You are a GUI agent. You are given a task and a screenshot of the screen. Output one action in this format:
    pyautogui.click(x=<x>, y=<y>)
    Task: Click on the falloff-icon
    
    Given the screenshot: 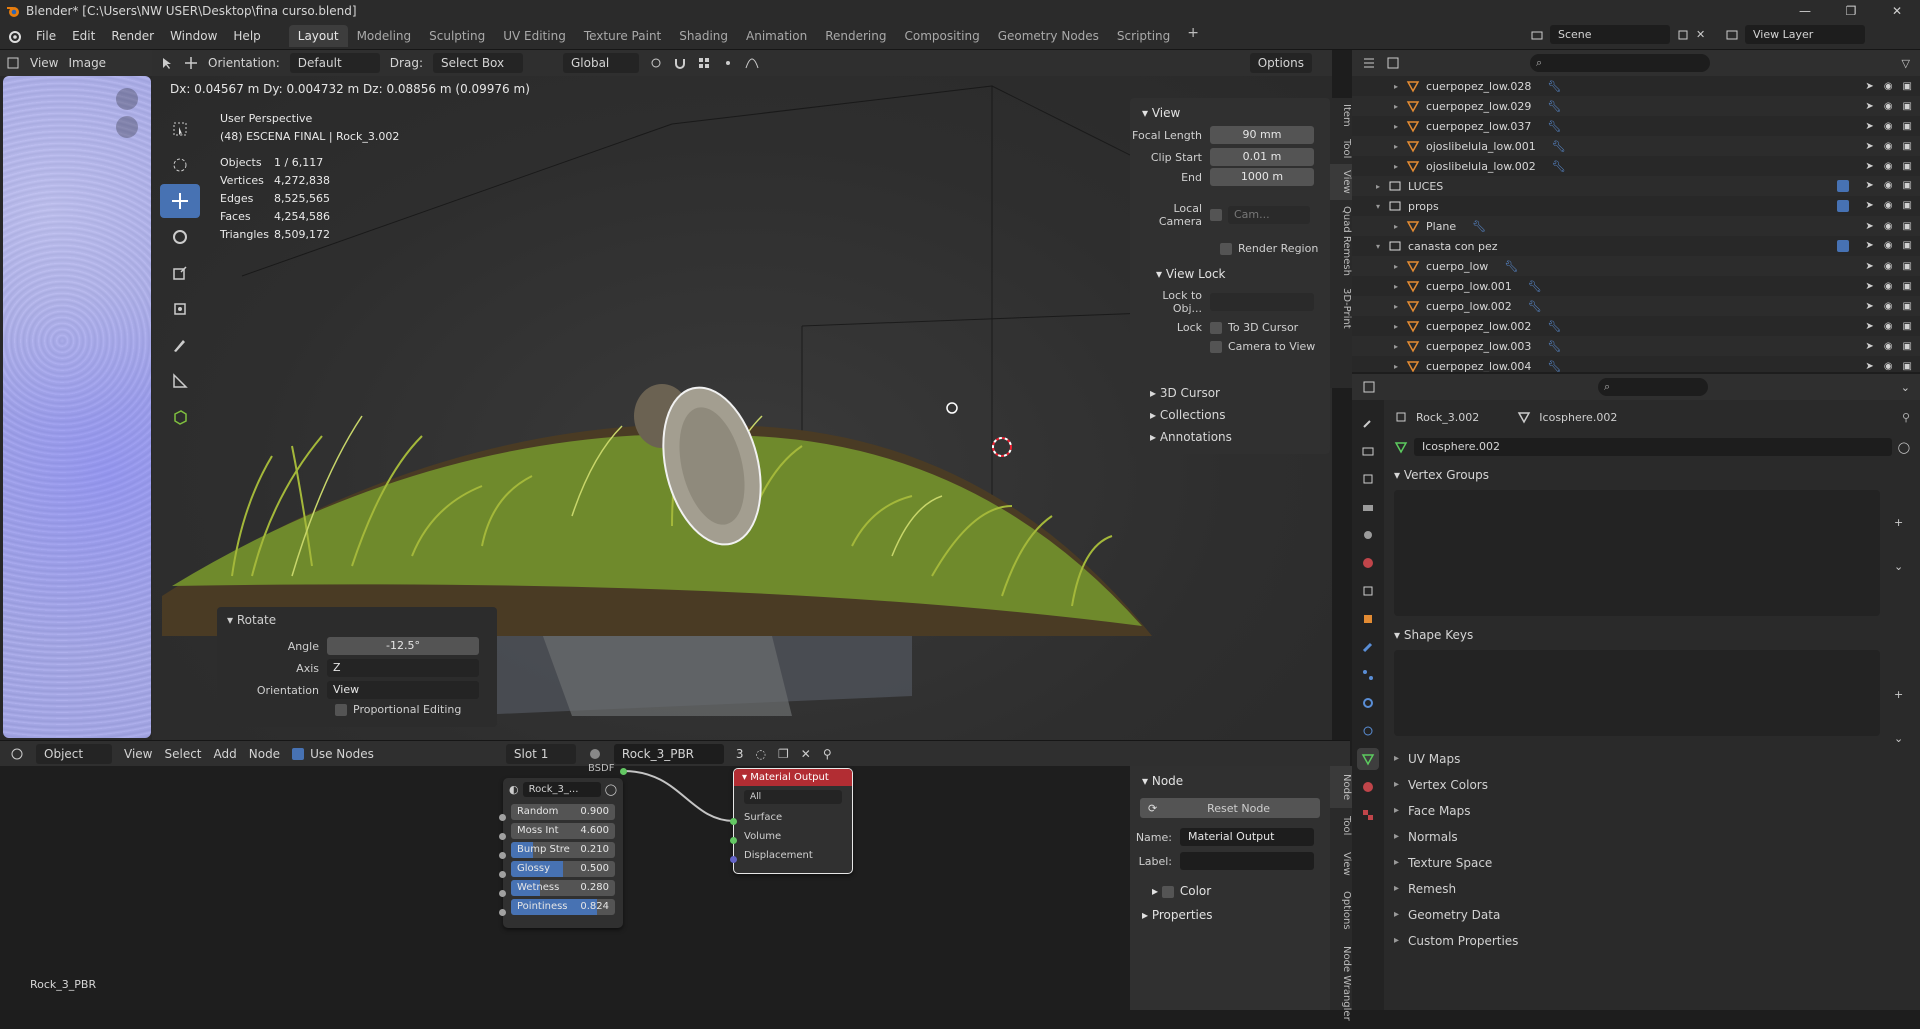 What is the action you would take?
    pyautogui.click(x=752, y=63)
    